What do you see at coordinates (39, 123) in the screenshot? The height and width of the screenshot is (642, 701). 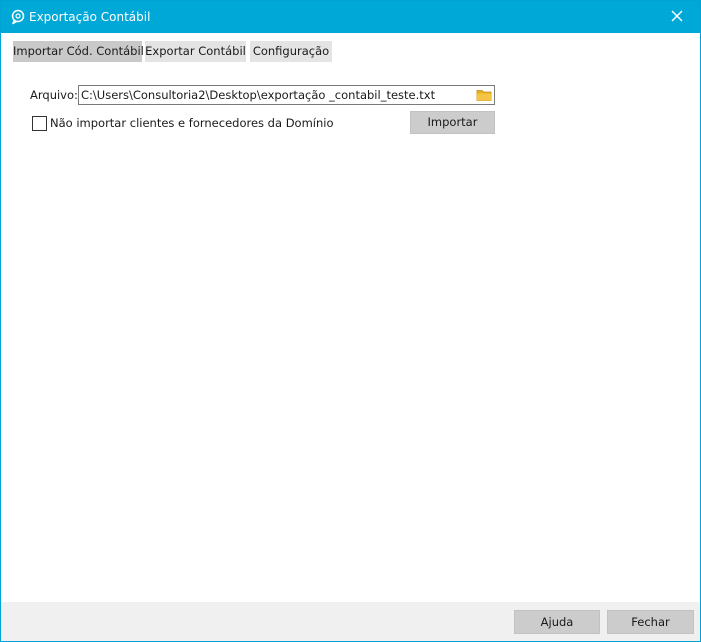 I see `skip-dominio-checkbox` at bounding box center [39, 123].